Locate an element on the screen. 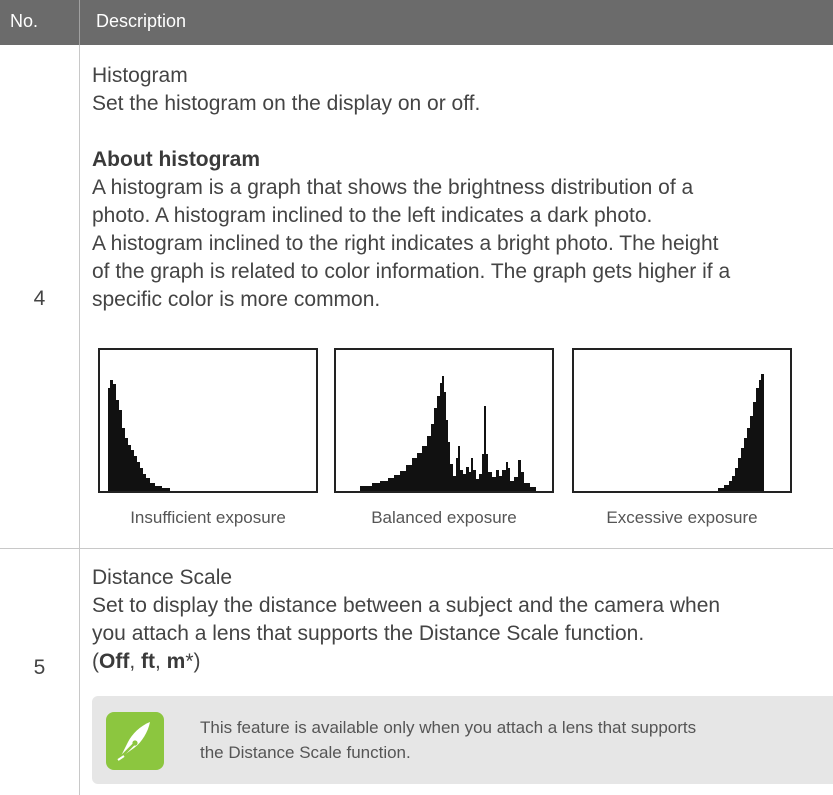 Image resolution: width=833 pixels, height=795 pixels. option-ft: ft is located at coordinates (148, 661).